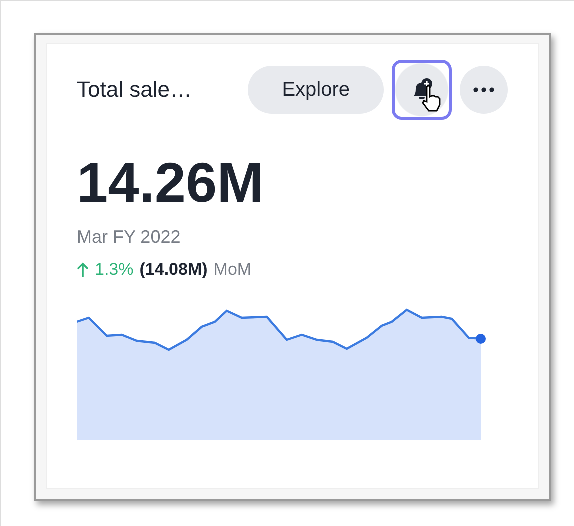  Describe the element at coordinates (316, 90) in the screenshot. I see `explore-button: Explore` at that location.